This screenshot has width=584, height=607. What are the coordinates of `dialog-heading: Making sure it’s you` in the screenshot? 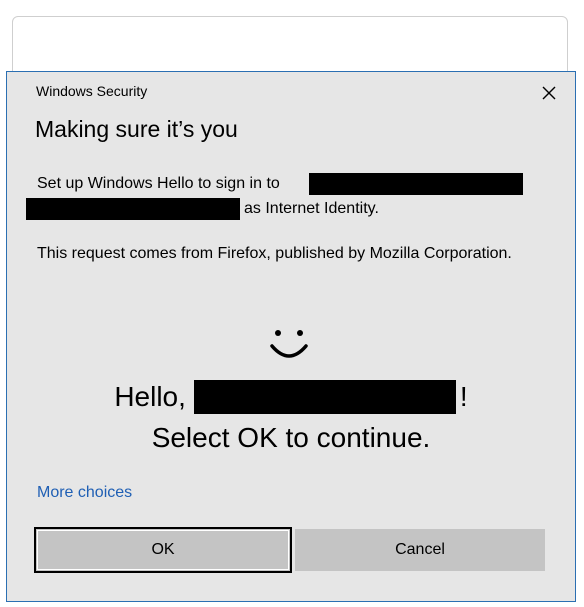 It's located at (136, 129).